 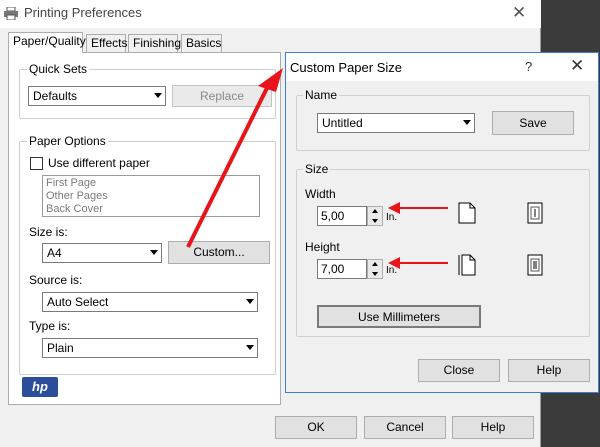 What do you see at coordinates (47, 42) in the screenshot?
I see `tab-paper-quality: Paper/Quality` at bounding box center [47, 42].